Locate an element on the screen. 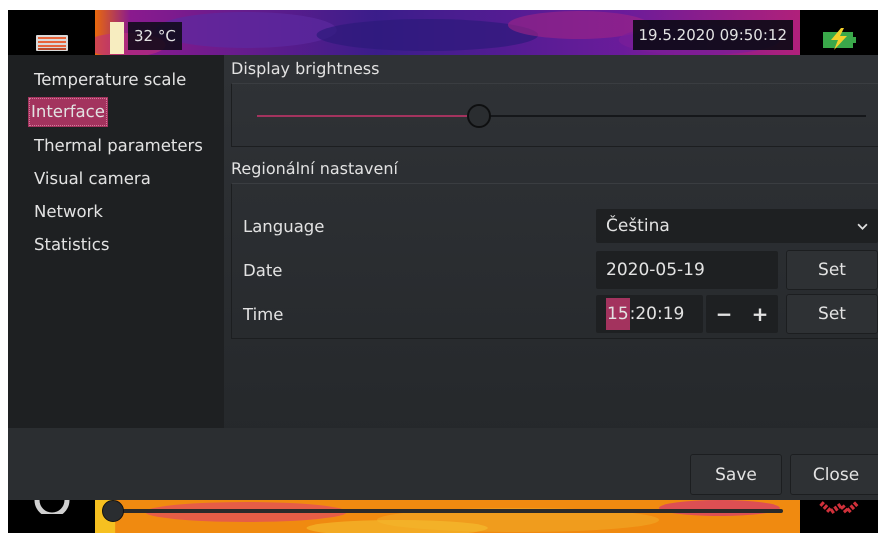  heater-icon is located at coordinates (52, 43).